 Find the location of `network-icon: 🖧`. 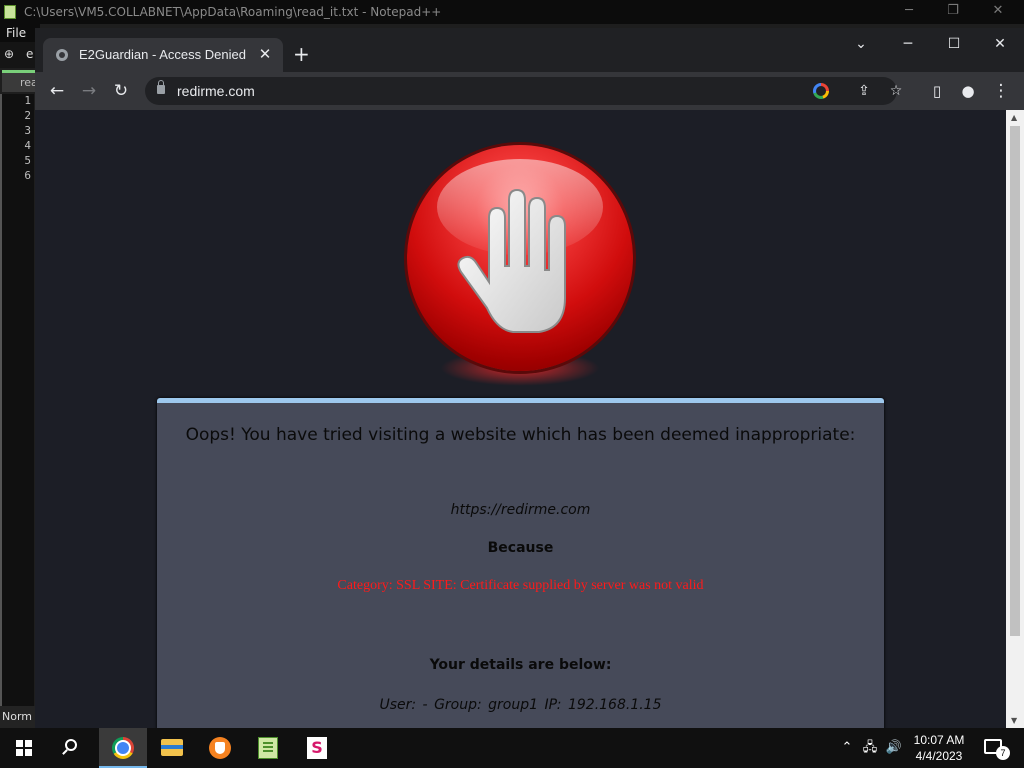

network-icon: 🖧 is located at coordinates (870, 748).